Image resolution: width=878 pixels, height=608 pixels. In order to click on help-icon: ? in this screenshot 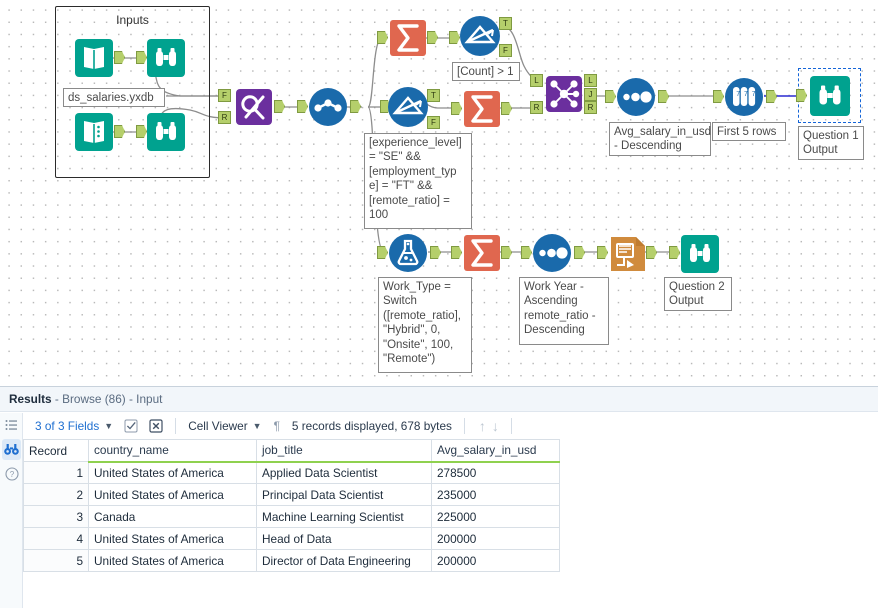, I will do `click(11, 473)`.